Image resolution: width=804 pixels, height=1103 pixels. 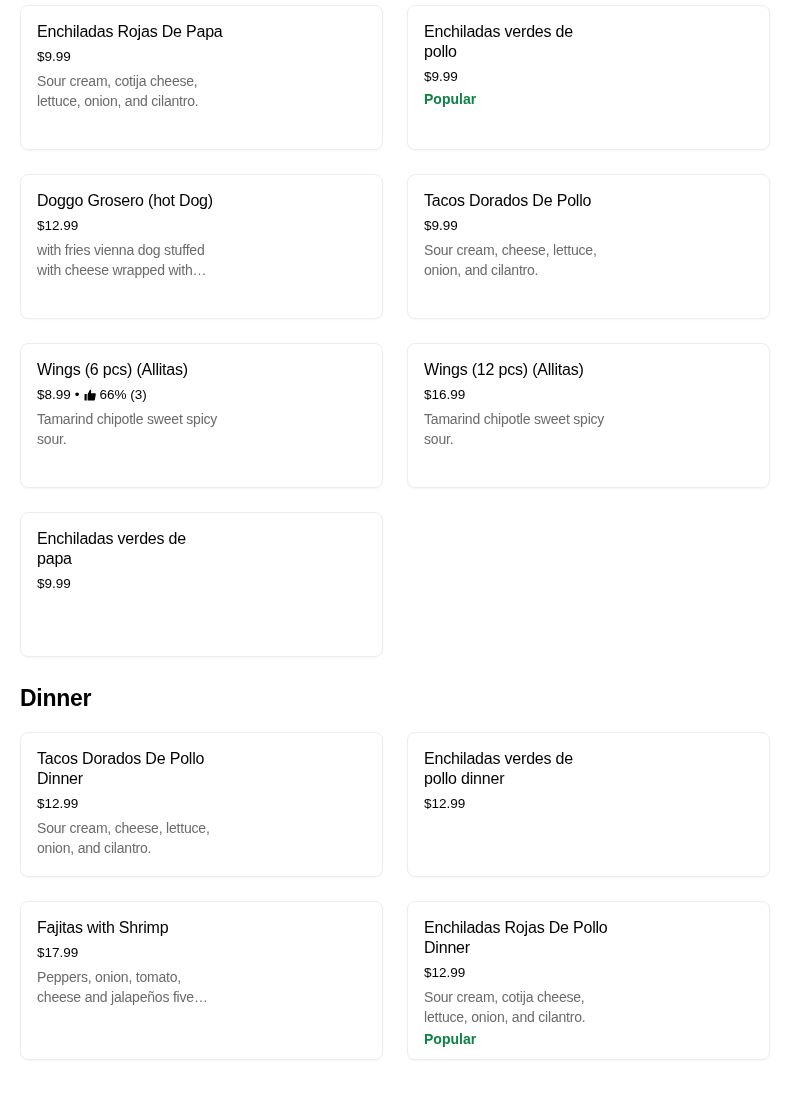 What do you see at coordinates (499, 769) in the screenshot?
I see `item-name: Enchiladas verdes de pollo dinner` at bounding box center [499, 769].